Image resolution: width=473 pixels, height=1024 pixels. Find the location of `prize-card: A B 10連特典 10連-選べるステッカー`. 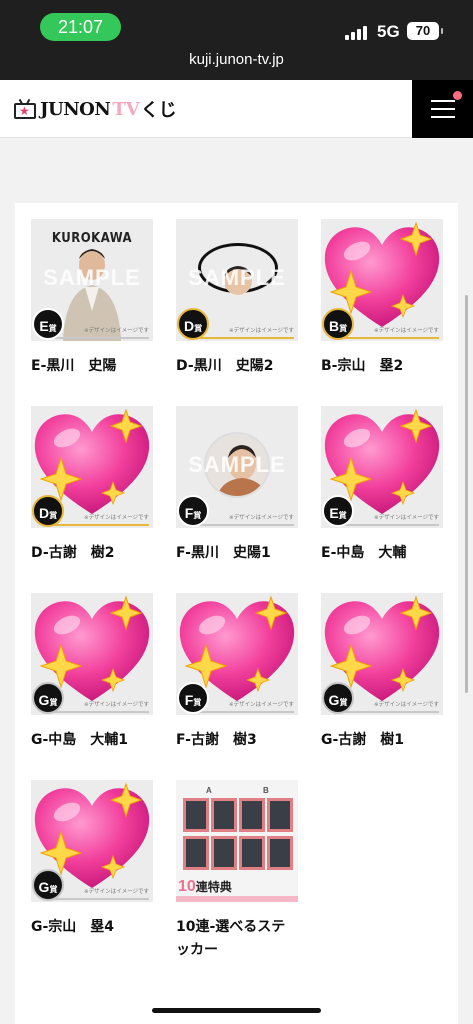

prize-card: A B 10連特典 10連-選べるステッカー is located at coordinates (237, 871).